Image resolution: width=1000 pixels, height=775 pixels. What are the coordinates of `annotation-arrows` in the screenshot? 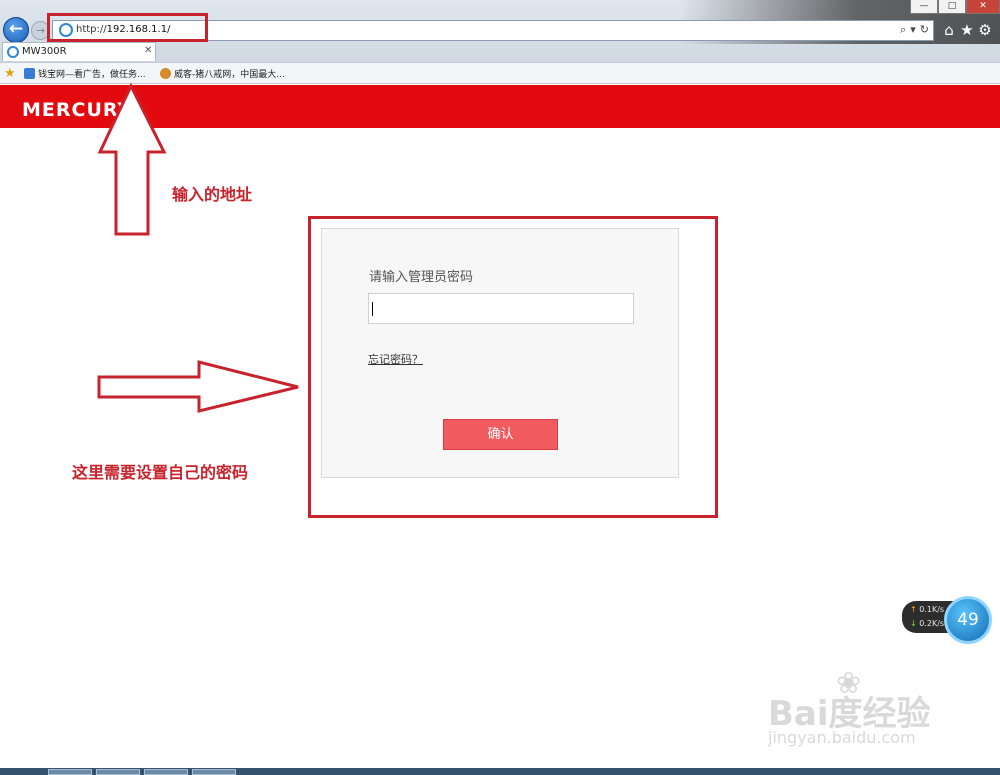 It's located at (198, 247).